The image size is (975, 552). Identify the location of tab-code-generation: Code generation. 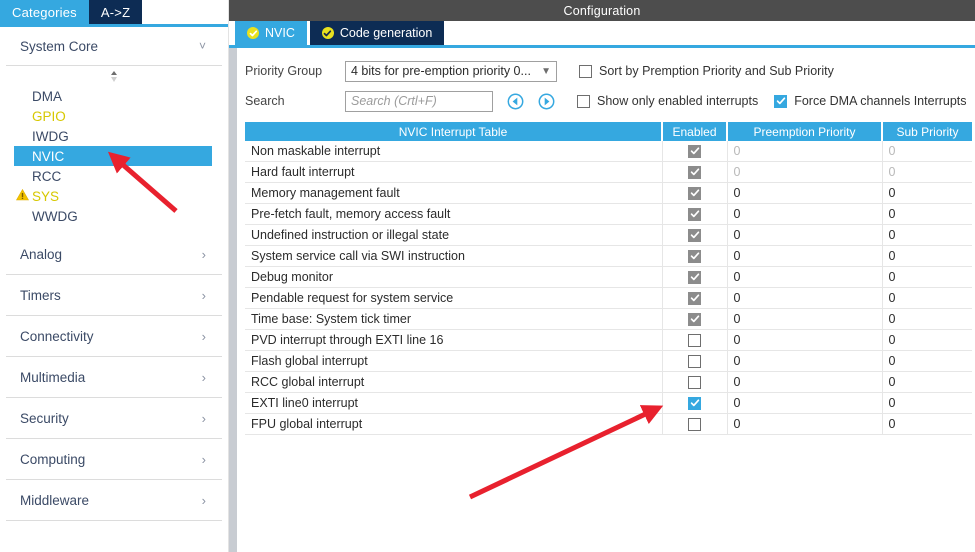
(377, 33).